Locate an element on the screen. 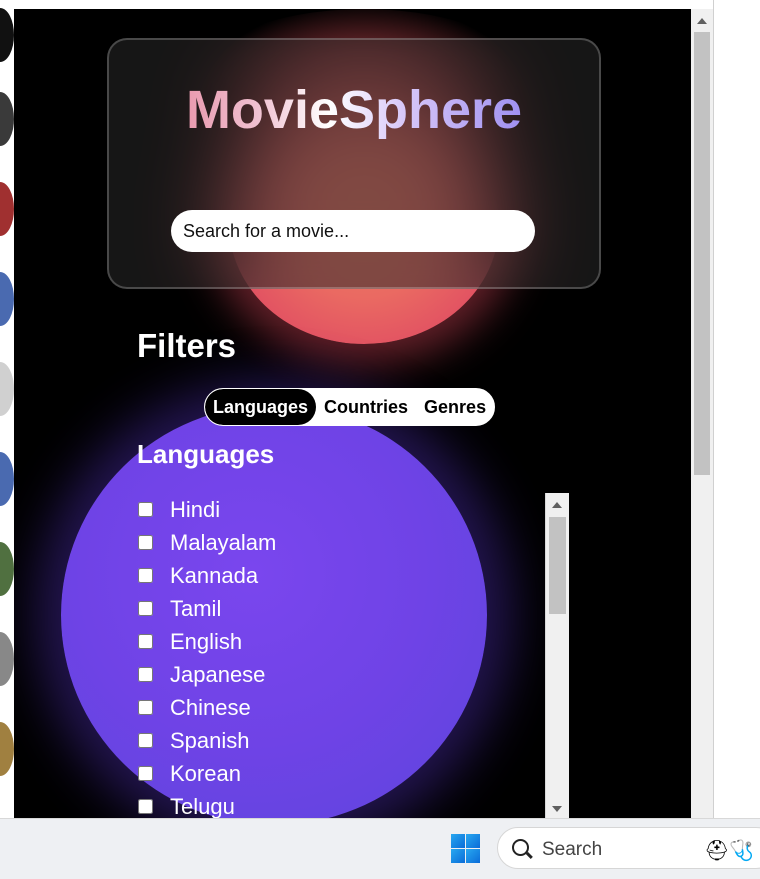  list-item: Tamil is located at coordinates (206, 608).